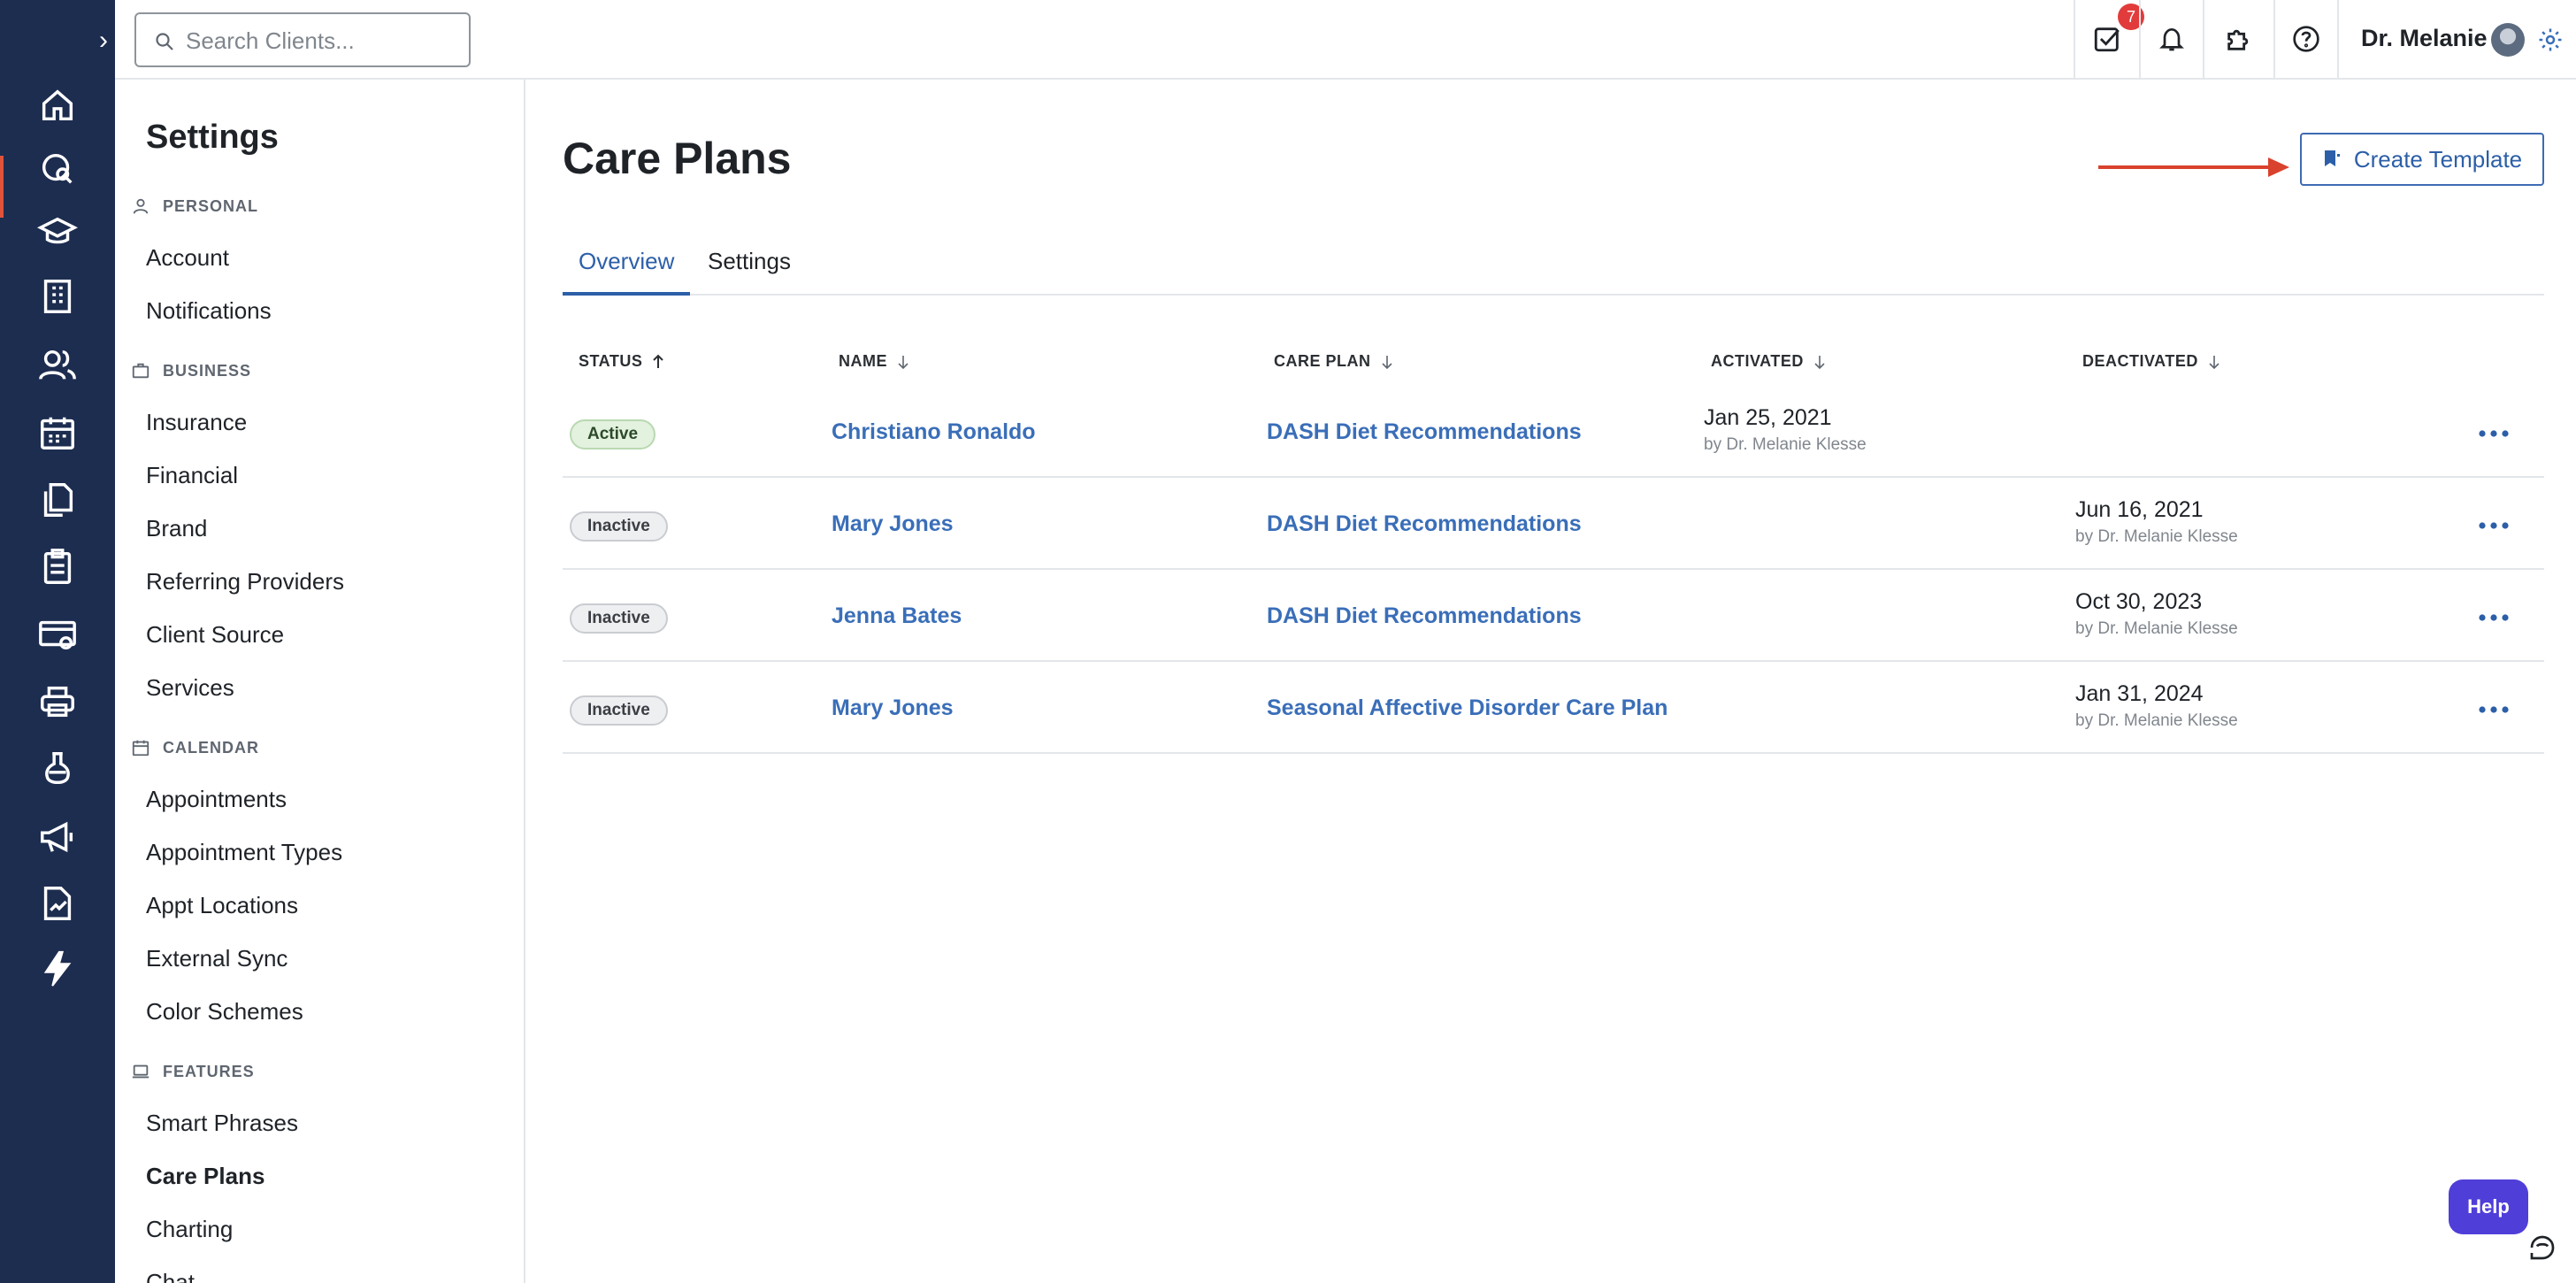  What do you see at coordinates (222, 1123) in the screenshot?
I see `sidebar-item-smart-phrases: Smart Phrases` at bounding box center [222, 1123].